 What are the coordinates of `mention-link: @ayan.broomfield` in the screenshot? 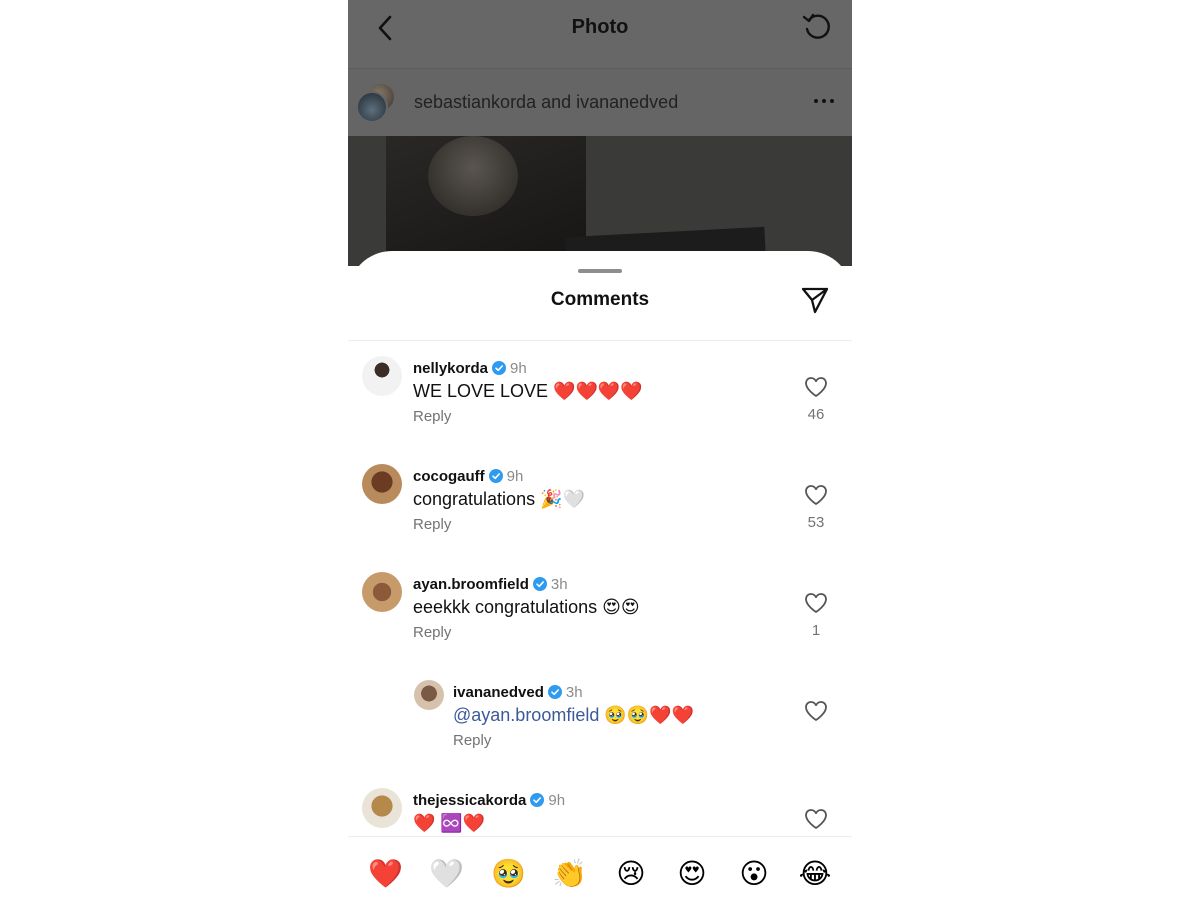 It's located at (526, 715).